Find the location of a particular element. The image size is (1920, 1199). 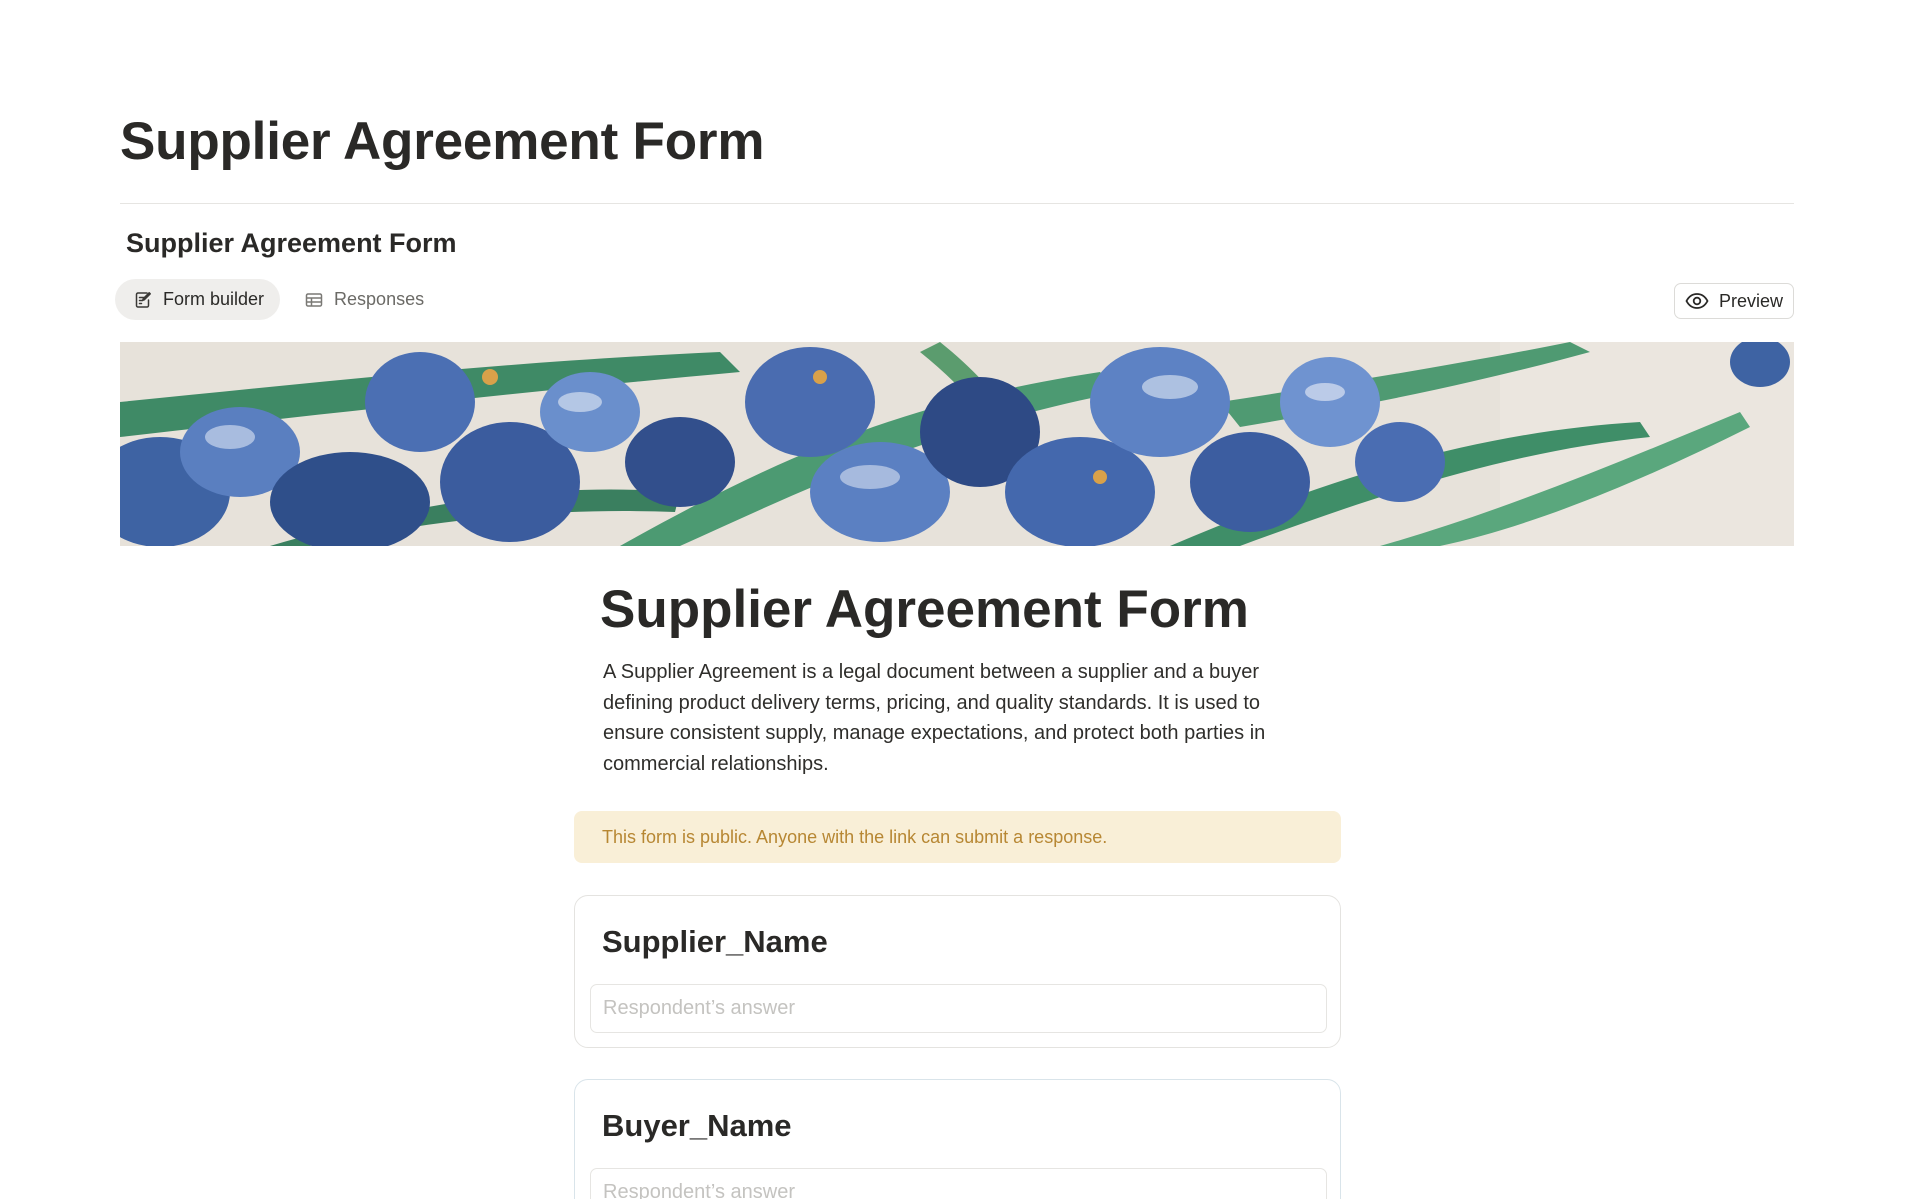

preview-label: Preview is located at coordinates (1751, 300).